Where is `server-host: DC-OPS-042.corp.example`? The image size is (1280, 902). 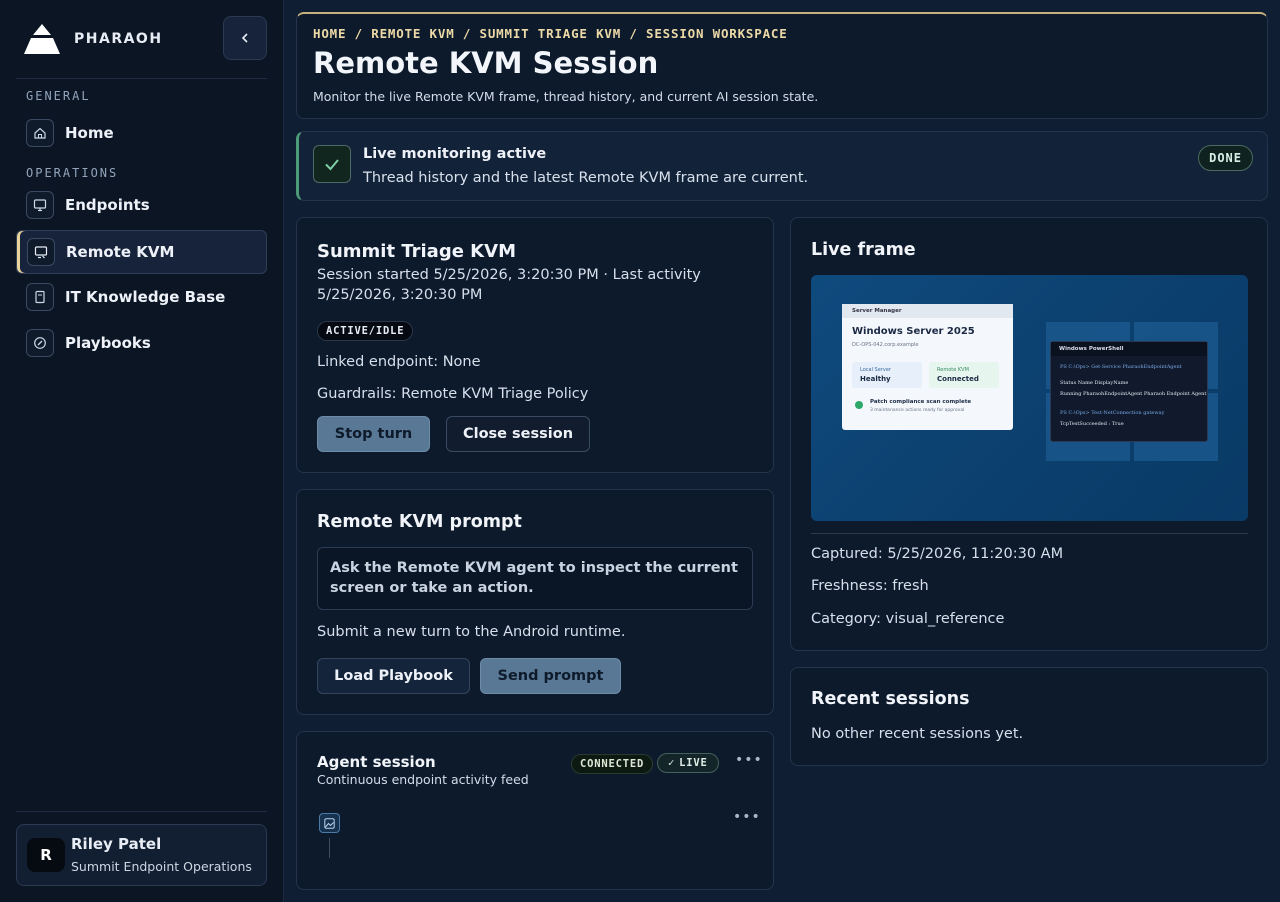
server-host: DC-OPS-042.corp.example is located at coordinates (885, 345).